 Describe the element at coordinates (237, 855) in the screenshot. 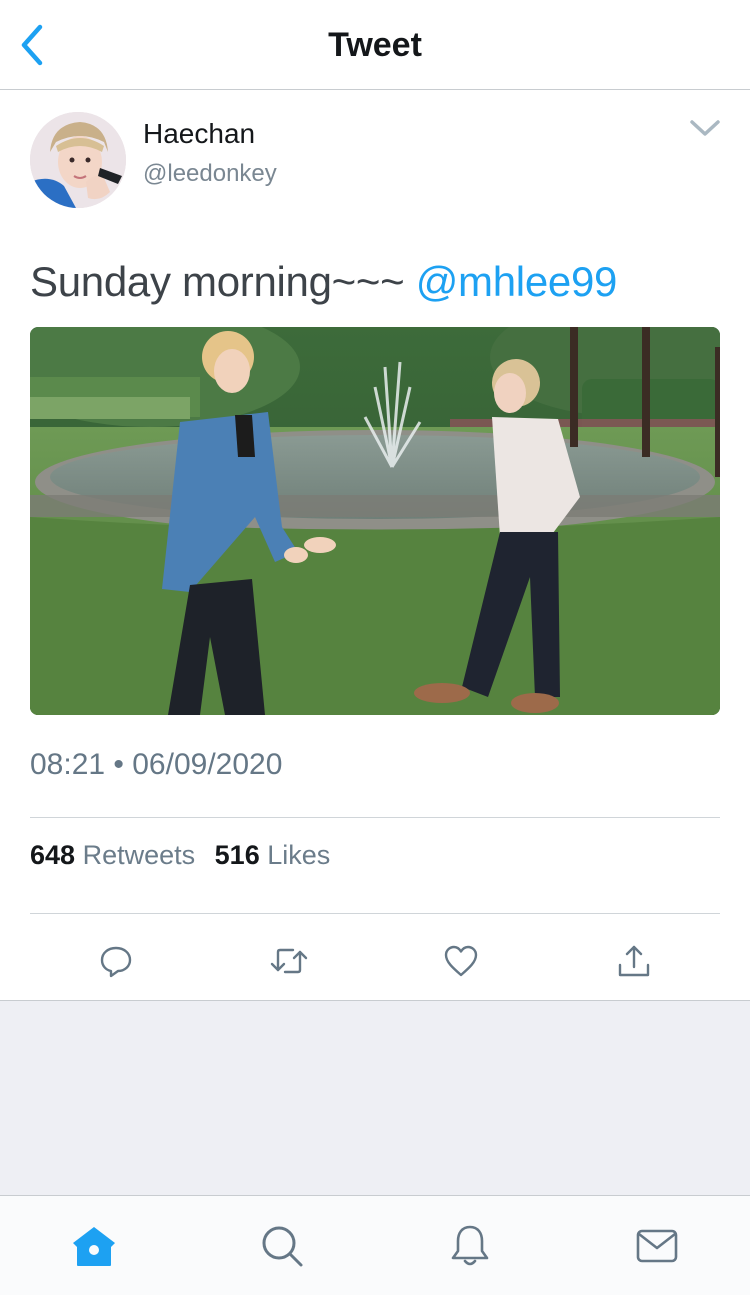

I see `likes-count: 516` at that location.